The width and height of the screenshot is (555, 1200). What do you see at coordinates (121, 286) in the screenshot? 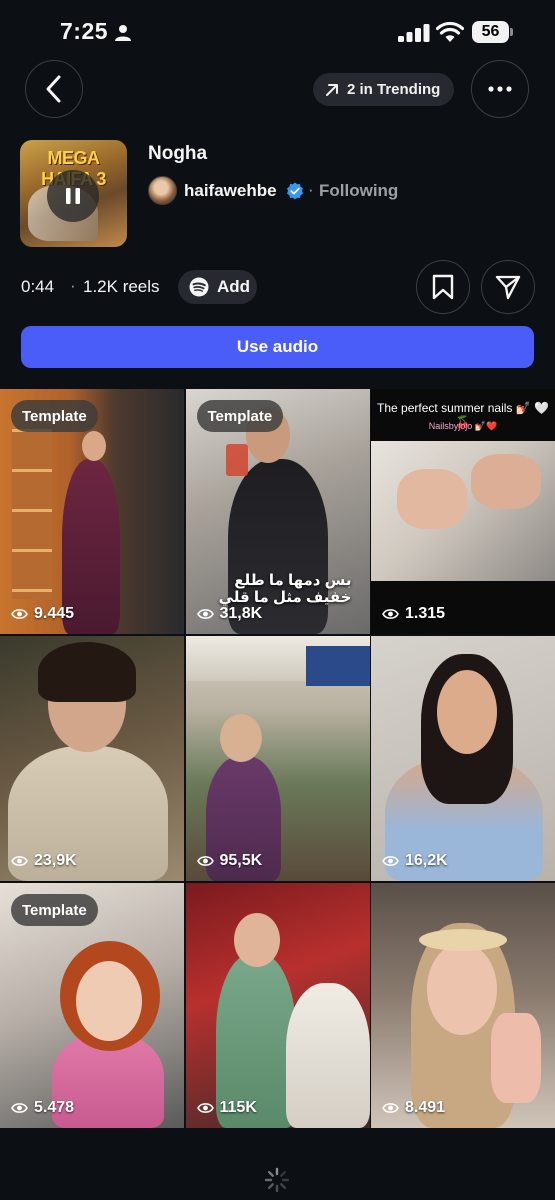
I see `reels-count: 1.2K reels` at bounding box center [121, 286].